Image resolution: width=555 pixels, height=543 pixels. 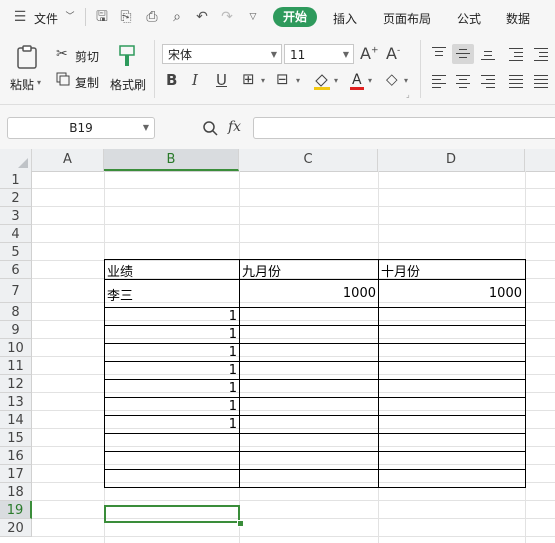 What do you see at coordinates (16, 348) in the screenshot?
I see `row-header-10: 10` at bounding box center [16, 348].